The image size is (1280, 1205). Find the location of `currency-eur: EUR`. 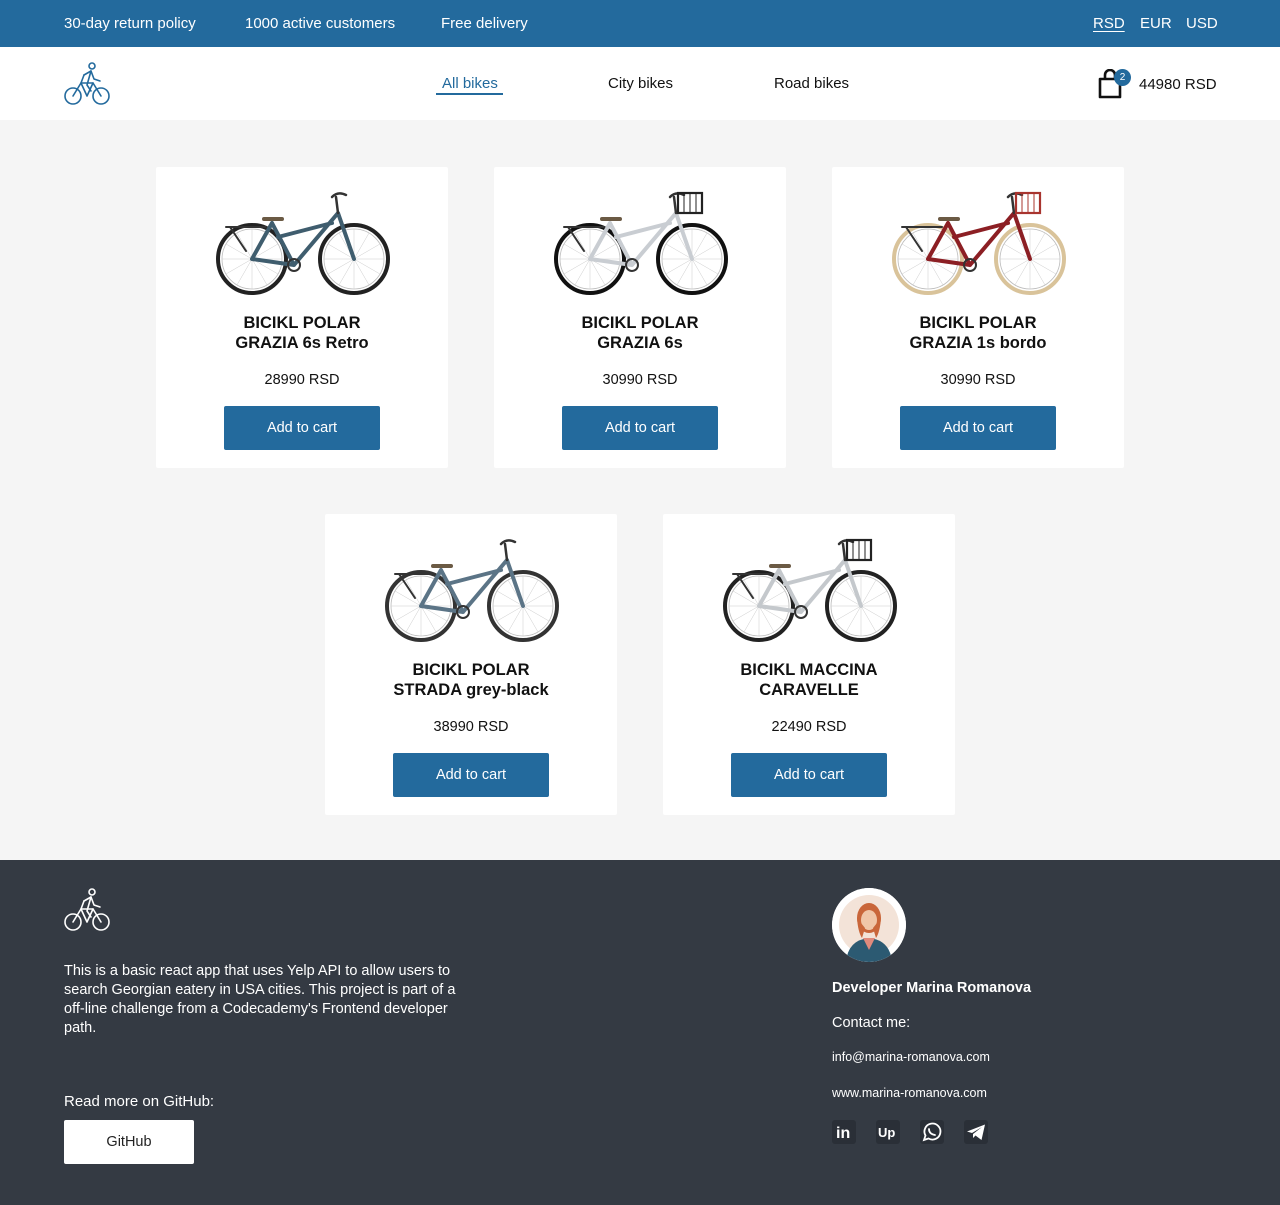

currency-eur: EUR is located at coordinates (1156, 23).